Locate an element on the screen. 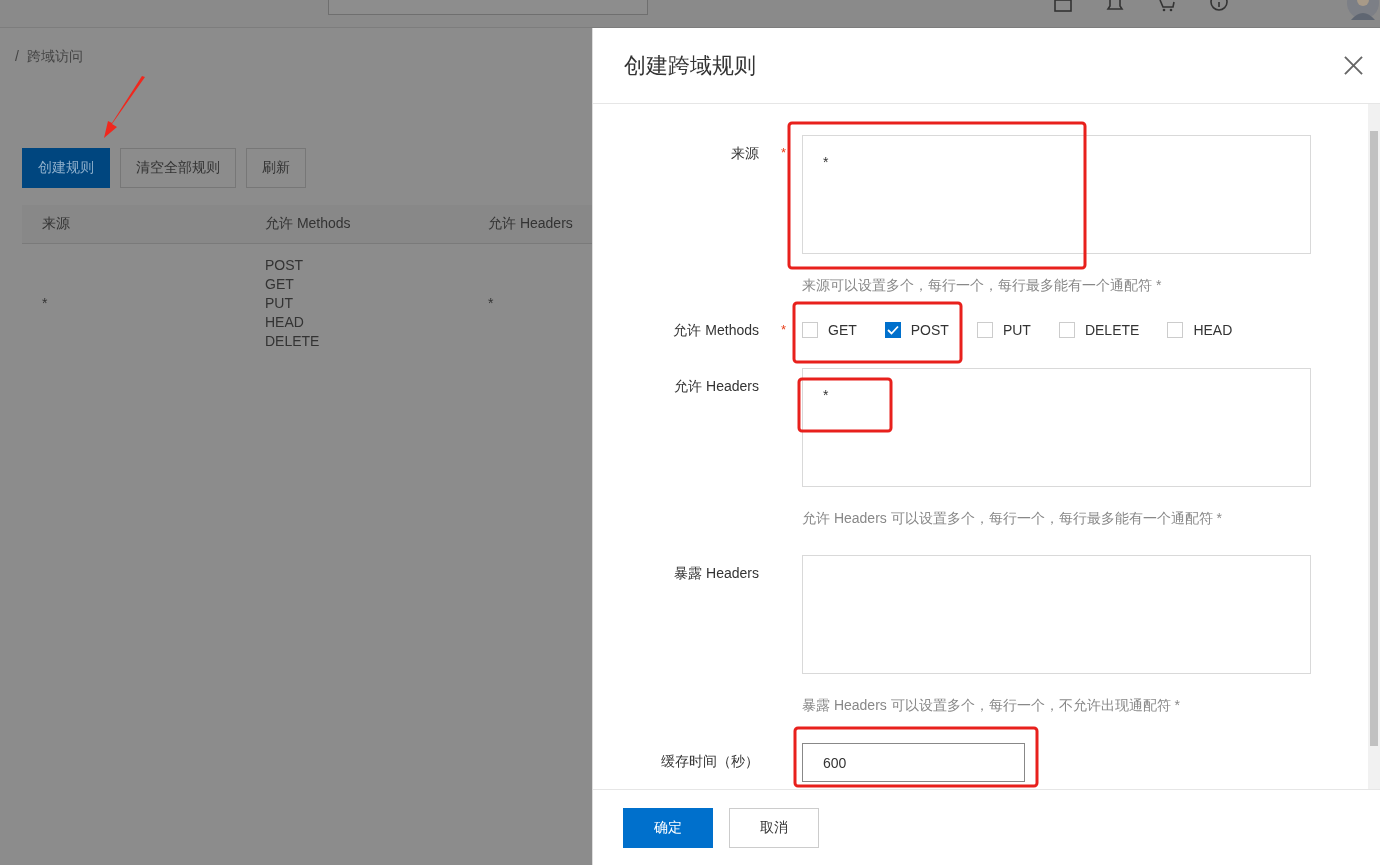 This screenshot has height=865, width=1380. monitor-icon is located at coordinates (1063, 6).